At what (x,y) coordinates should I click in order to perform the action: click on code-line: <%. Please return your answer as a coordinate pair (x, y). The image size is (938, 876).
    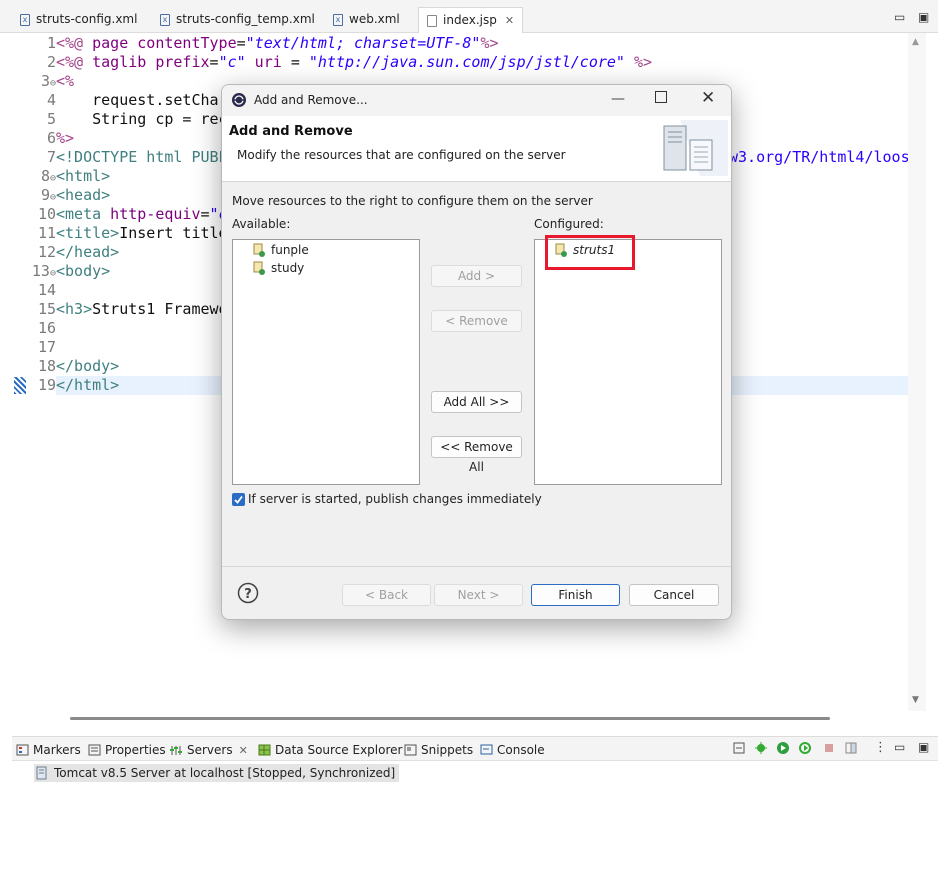
    Looking at the image, I should click on (65, 81).